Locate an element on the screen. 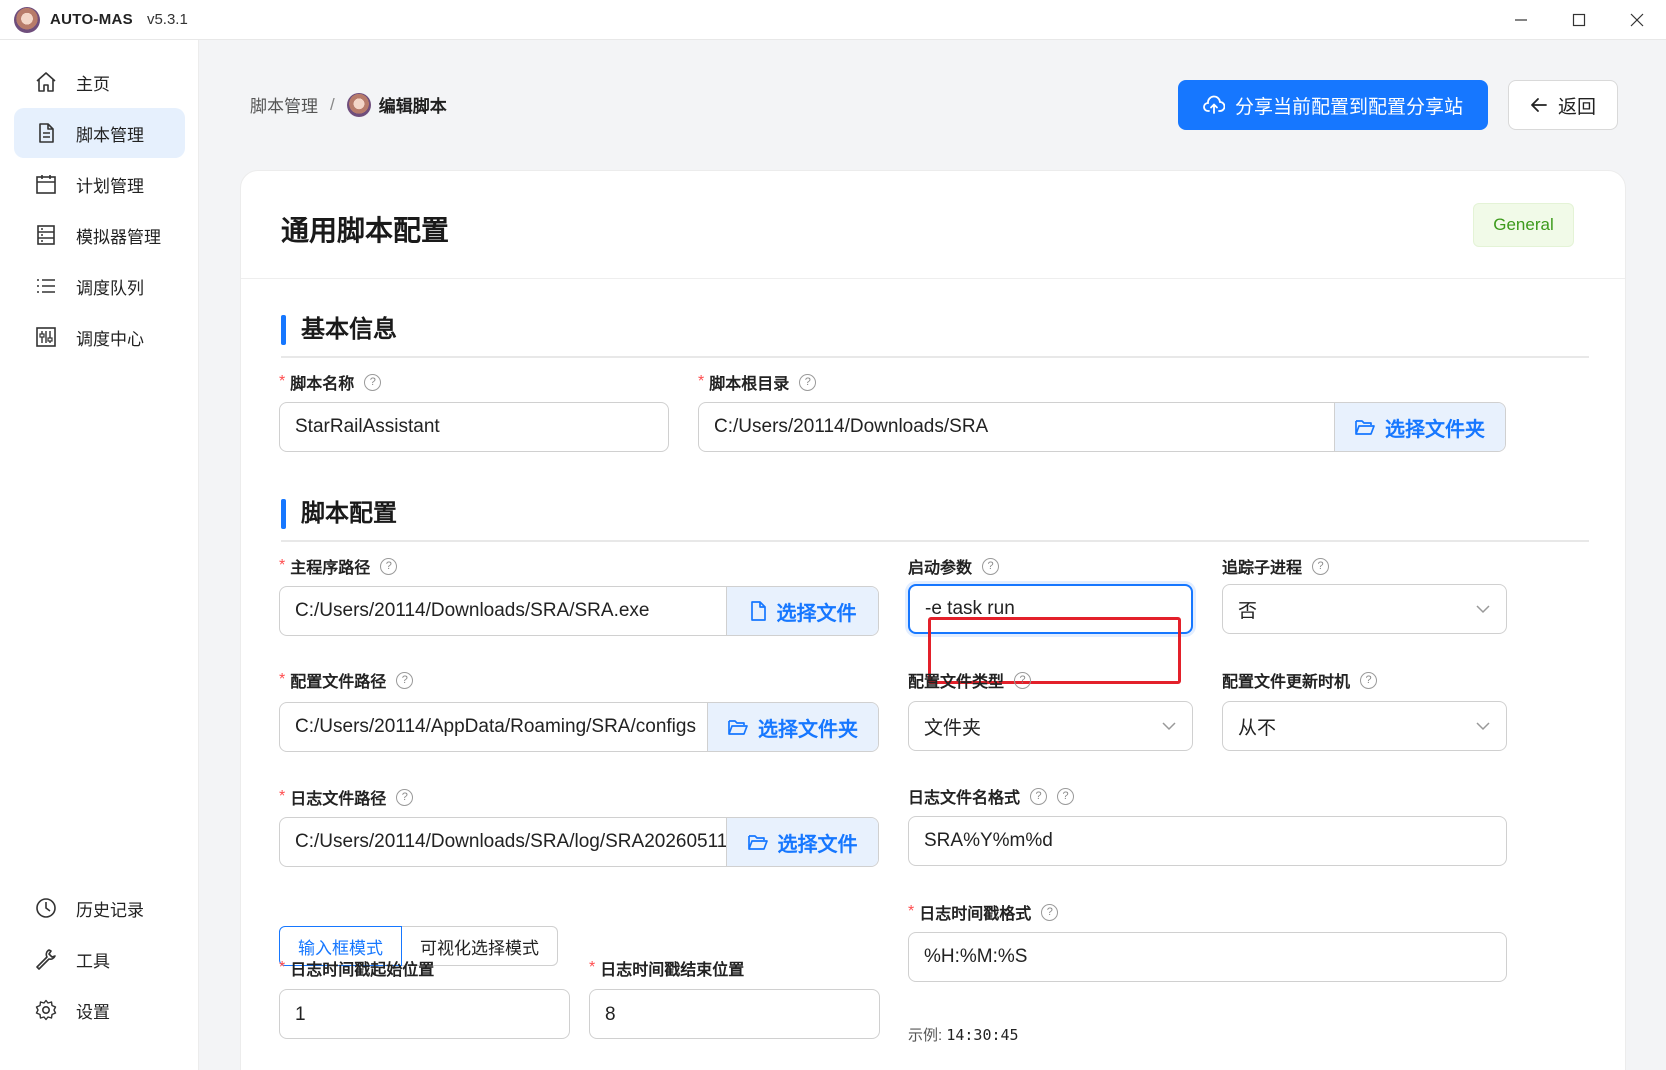 This screenshot has height=1070, width=1666. launch-args-label: 启动参数 ? is located at coordinates (954, 566).